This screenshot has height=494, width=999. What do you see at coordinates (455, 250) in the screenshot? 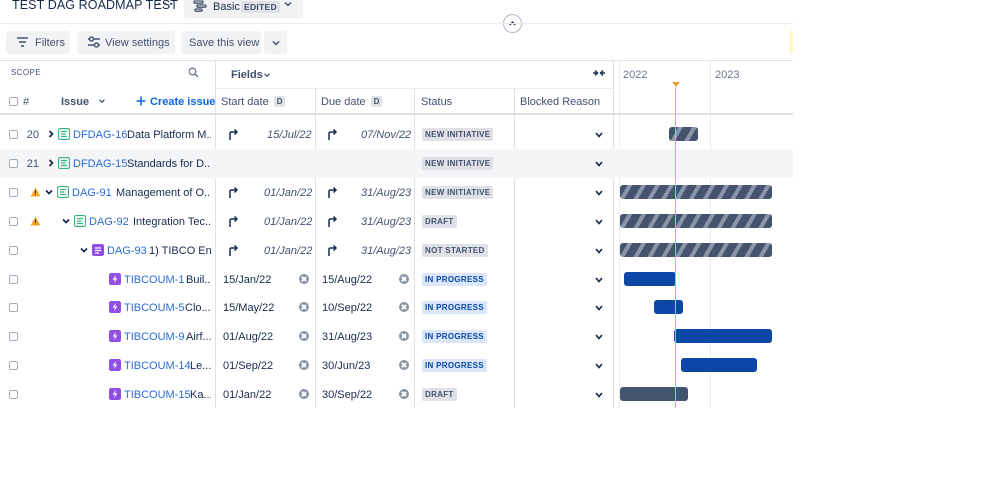
I see `status-badge: NOT STARTED` at bounding box center [455, 250].